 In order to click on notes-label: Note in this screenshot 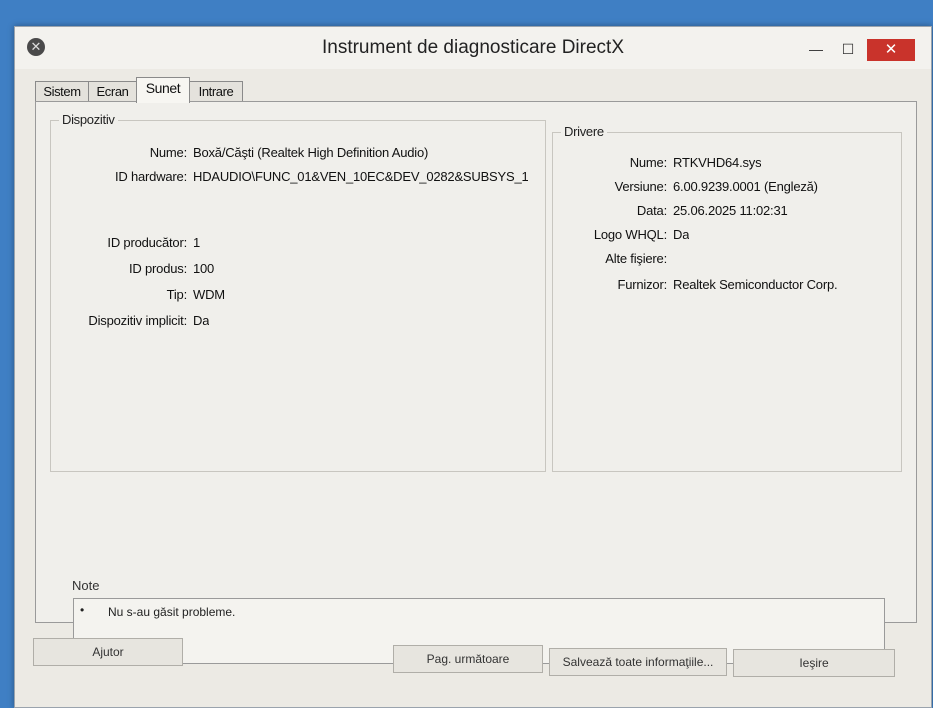, I will do `click(86, 585)`.